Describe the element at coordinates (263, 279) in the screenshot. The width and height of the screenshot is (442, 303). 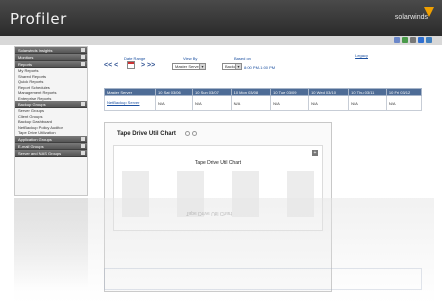
I see `table-reflection` at that location.